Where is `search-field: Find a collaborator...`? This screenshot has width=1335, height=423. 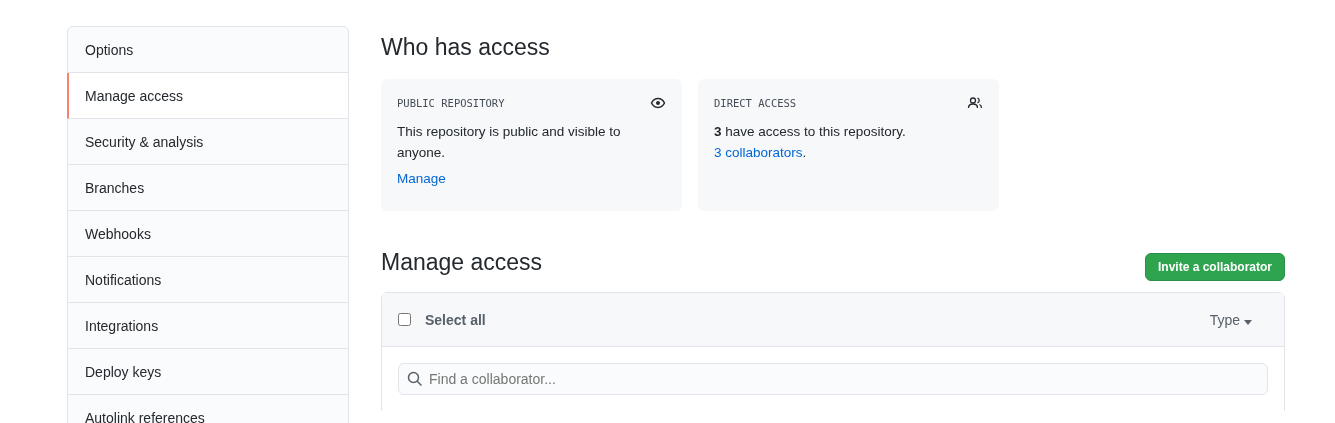
search-field: Find a collaborator... is located at coordinates (833, 379).